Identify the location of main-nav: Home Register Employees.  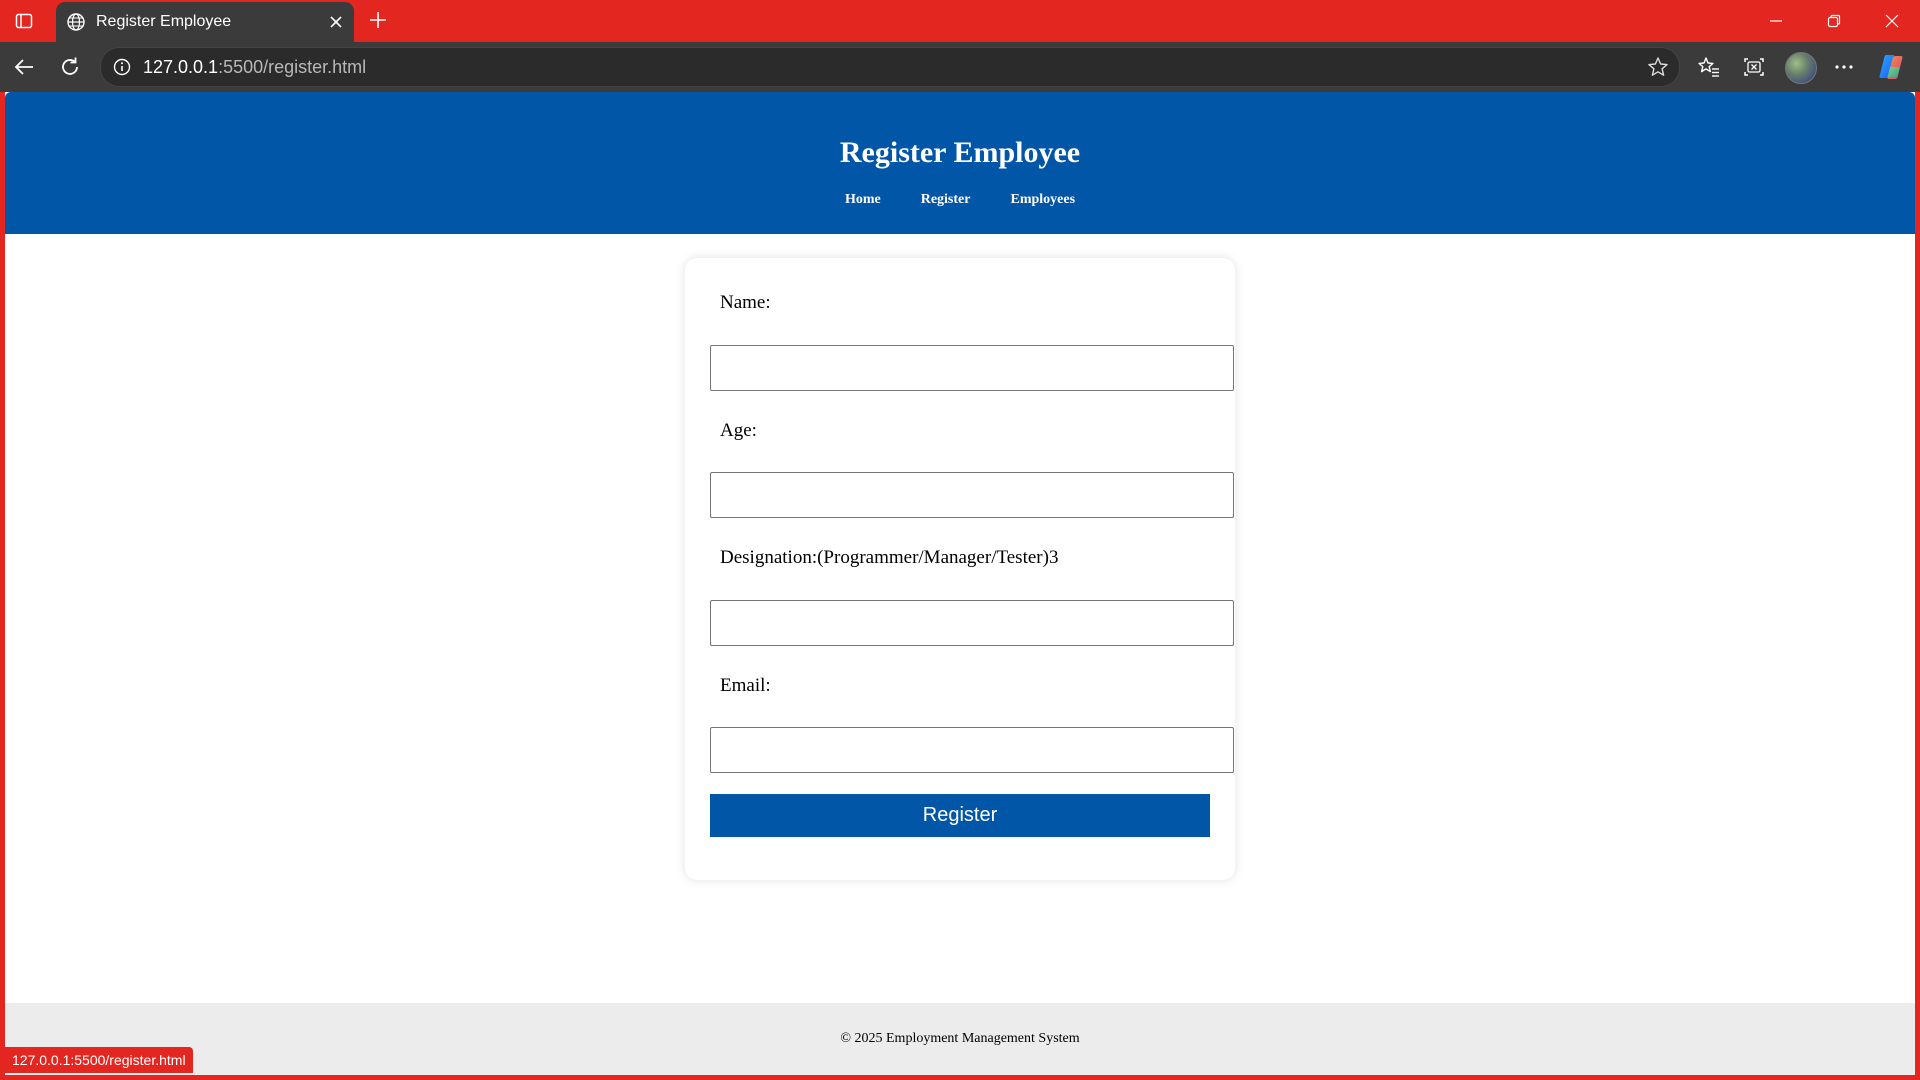
(960, 200).